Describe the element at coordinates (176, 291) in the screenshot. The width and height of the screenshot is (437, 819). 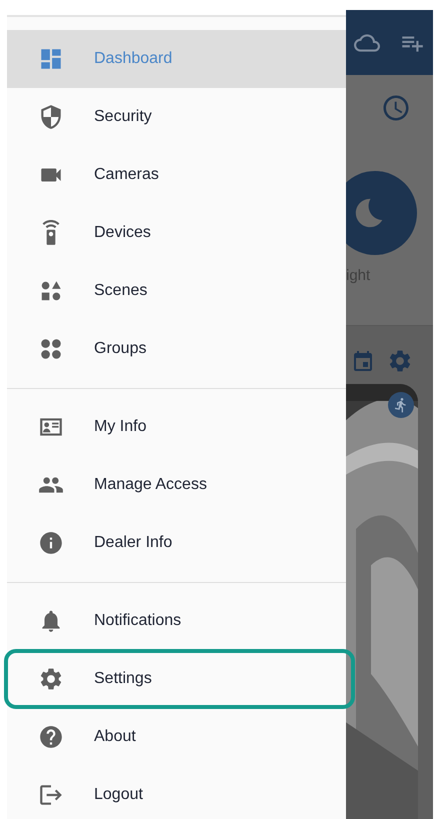
I see `drawer-item: Scenes` at that location.